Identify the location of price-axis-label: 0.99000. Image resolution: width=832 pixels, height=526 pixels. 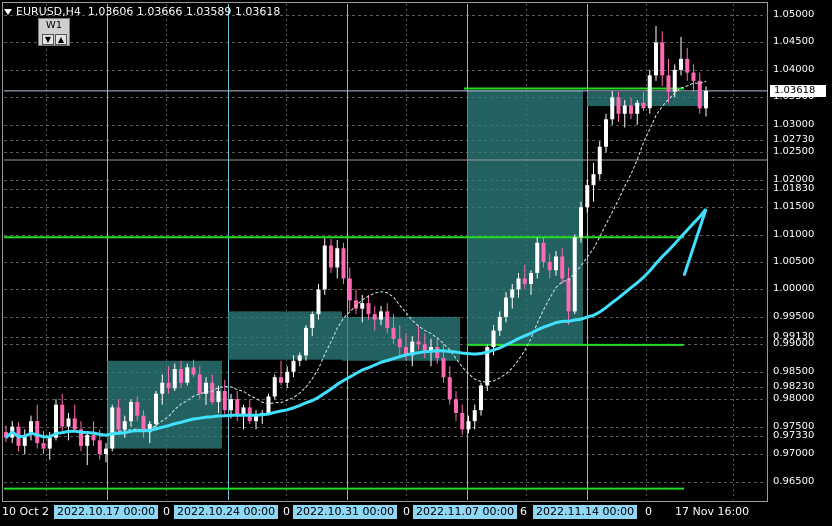
(794, 344).